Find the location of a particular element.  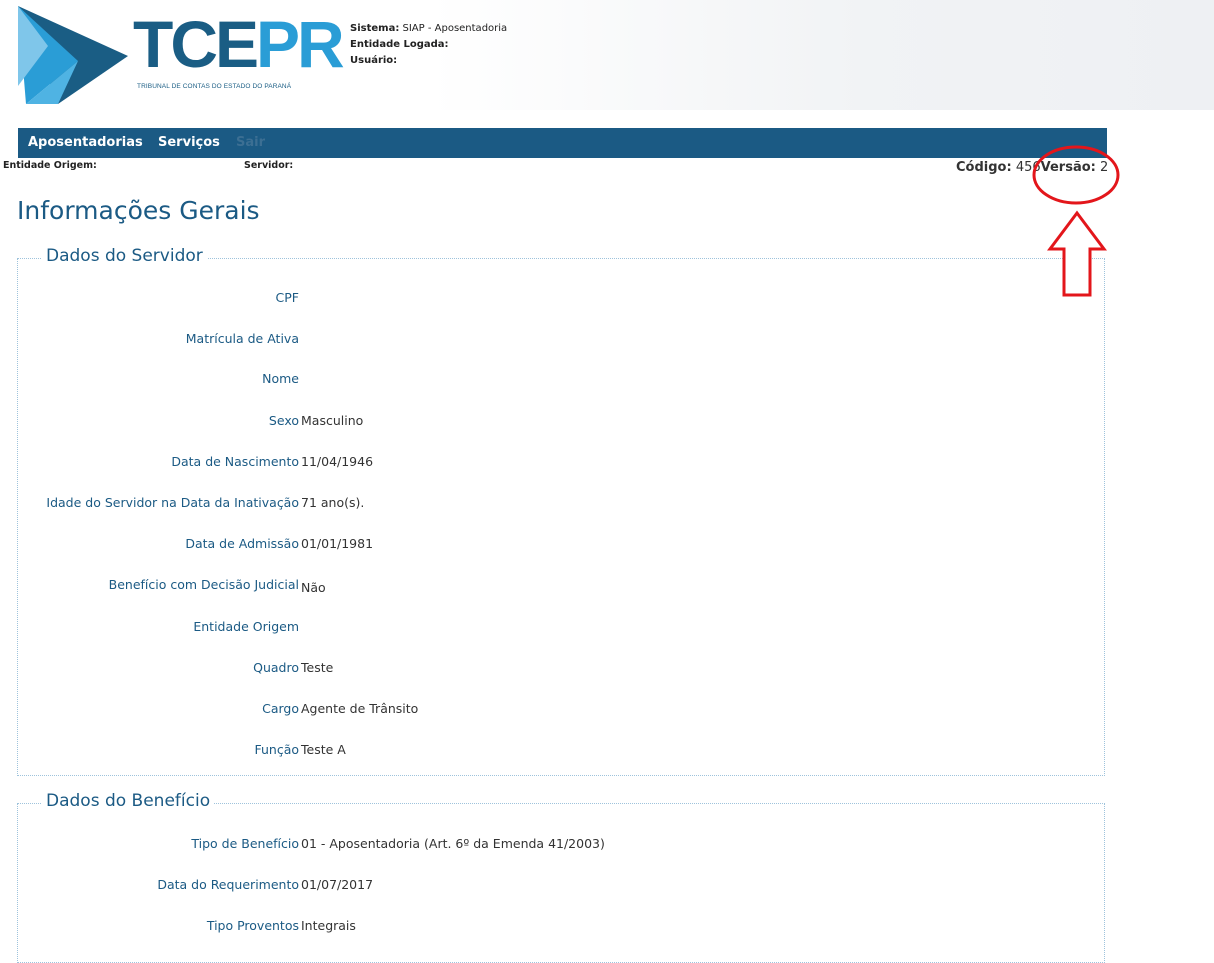

field-label: Idade do Servidor na Data da Inativação is located at coordinates (172, 502).